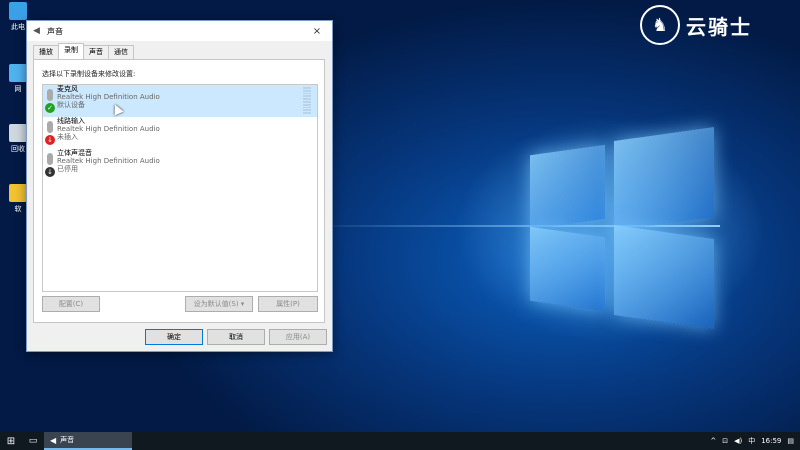  Describe the element at coordinates (725, 441) in the screenshot. I see `network-icon: ⊡` at that location.